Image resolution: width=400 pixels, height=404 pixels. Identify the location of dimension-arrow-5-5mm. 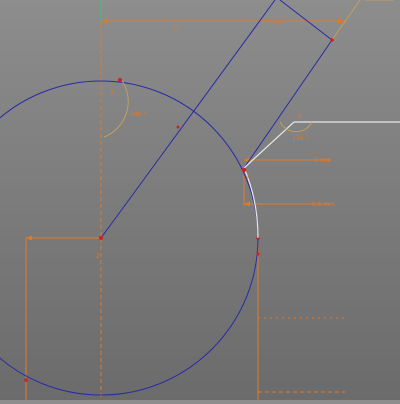
(247, 204).